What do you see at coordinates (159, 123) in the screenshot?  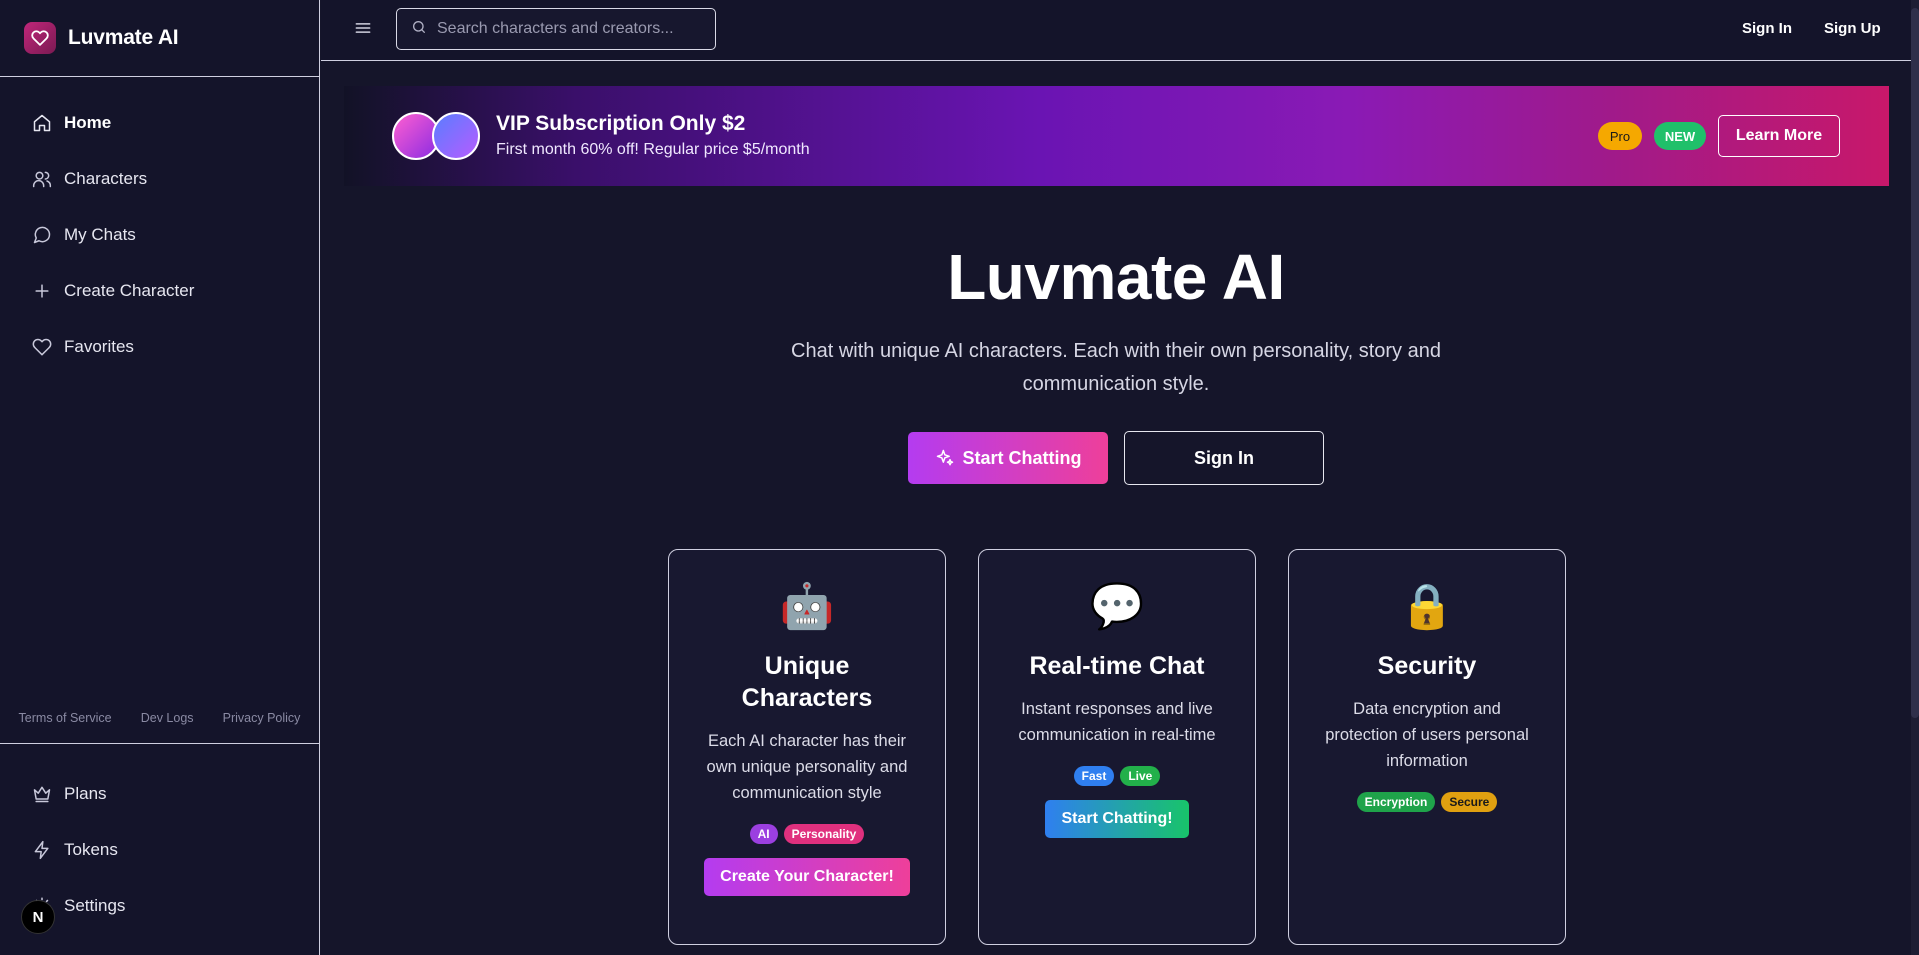 I see `sidebar-item-home: Home` at bounding box center [159, 123].